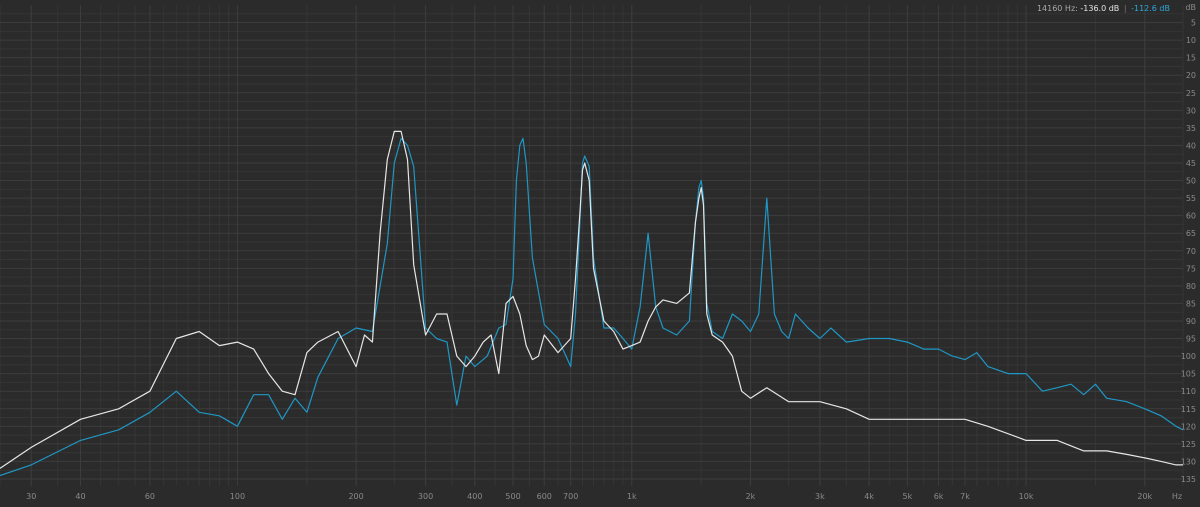  Describe the element at coordinates (1191, 145) in the screenshot. I see `y-tick-label: 40` at that location.